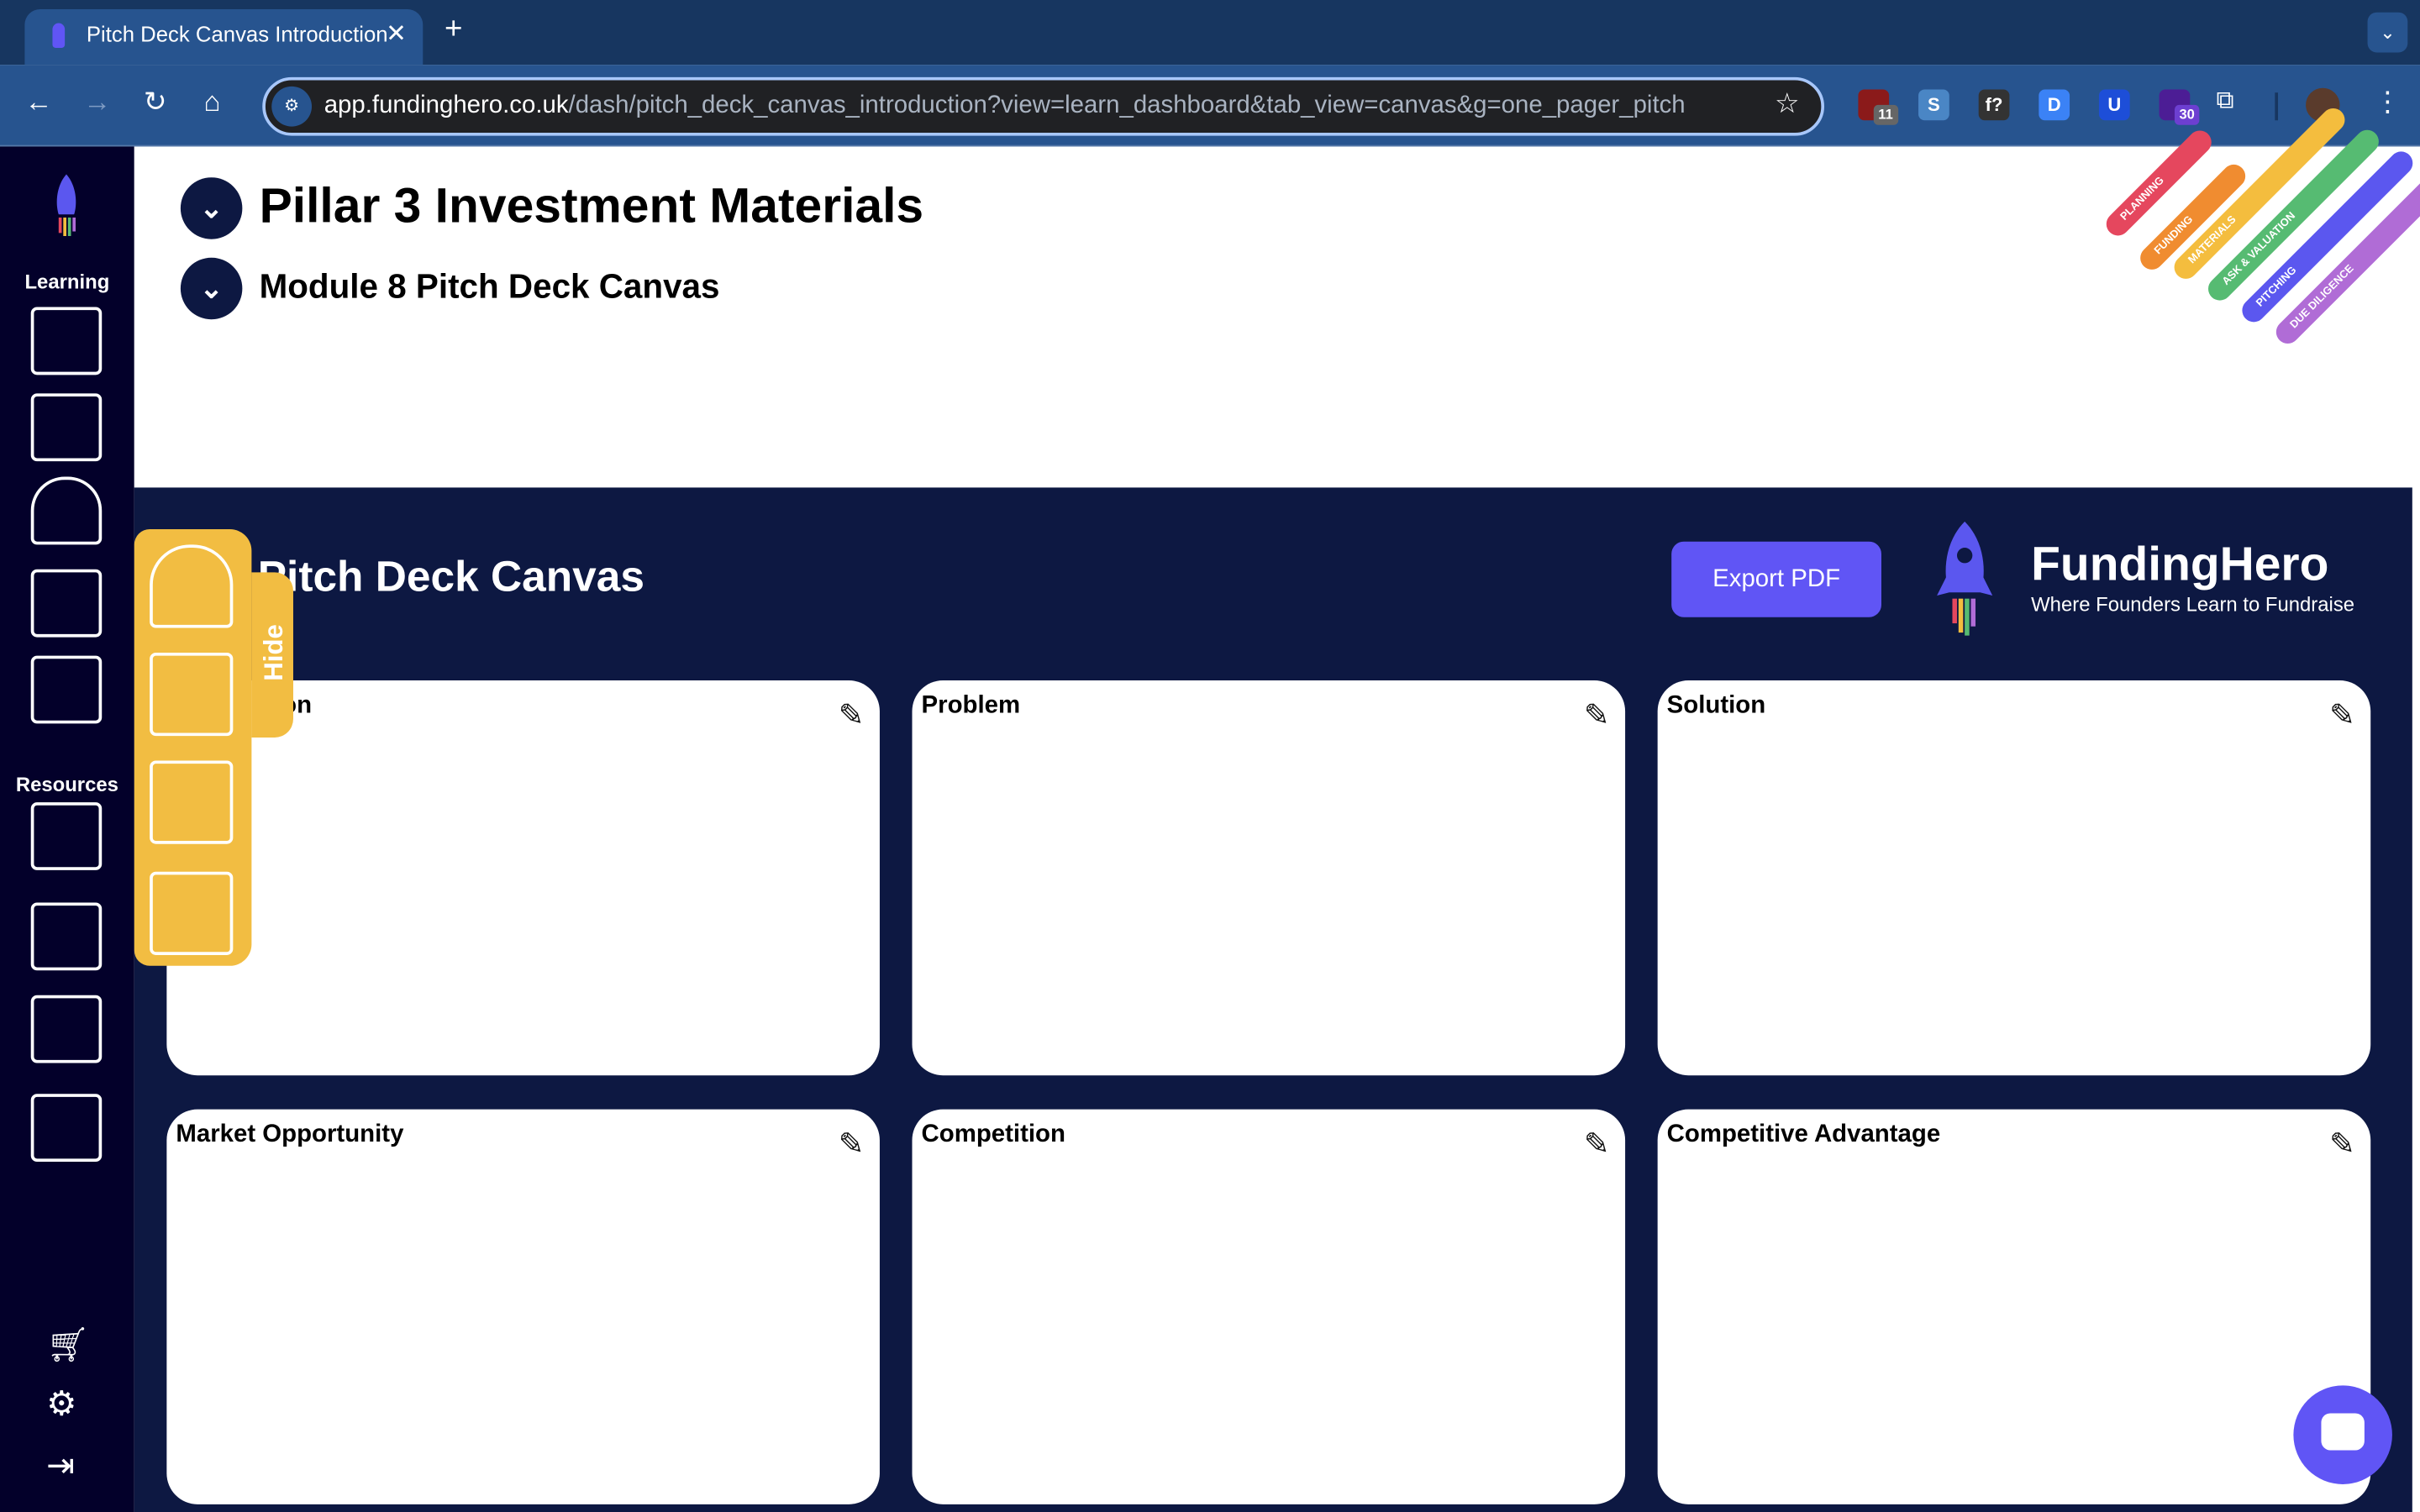 The width and height of the screenshot is (2420, 1512). What do you see at coordinates (66, 689) in the screenshot?
I see `certificate-icon` at bounding box center [66, 689].